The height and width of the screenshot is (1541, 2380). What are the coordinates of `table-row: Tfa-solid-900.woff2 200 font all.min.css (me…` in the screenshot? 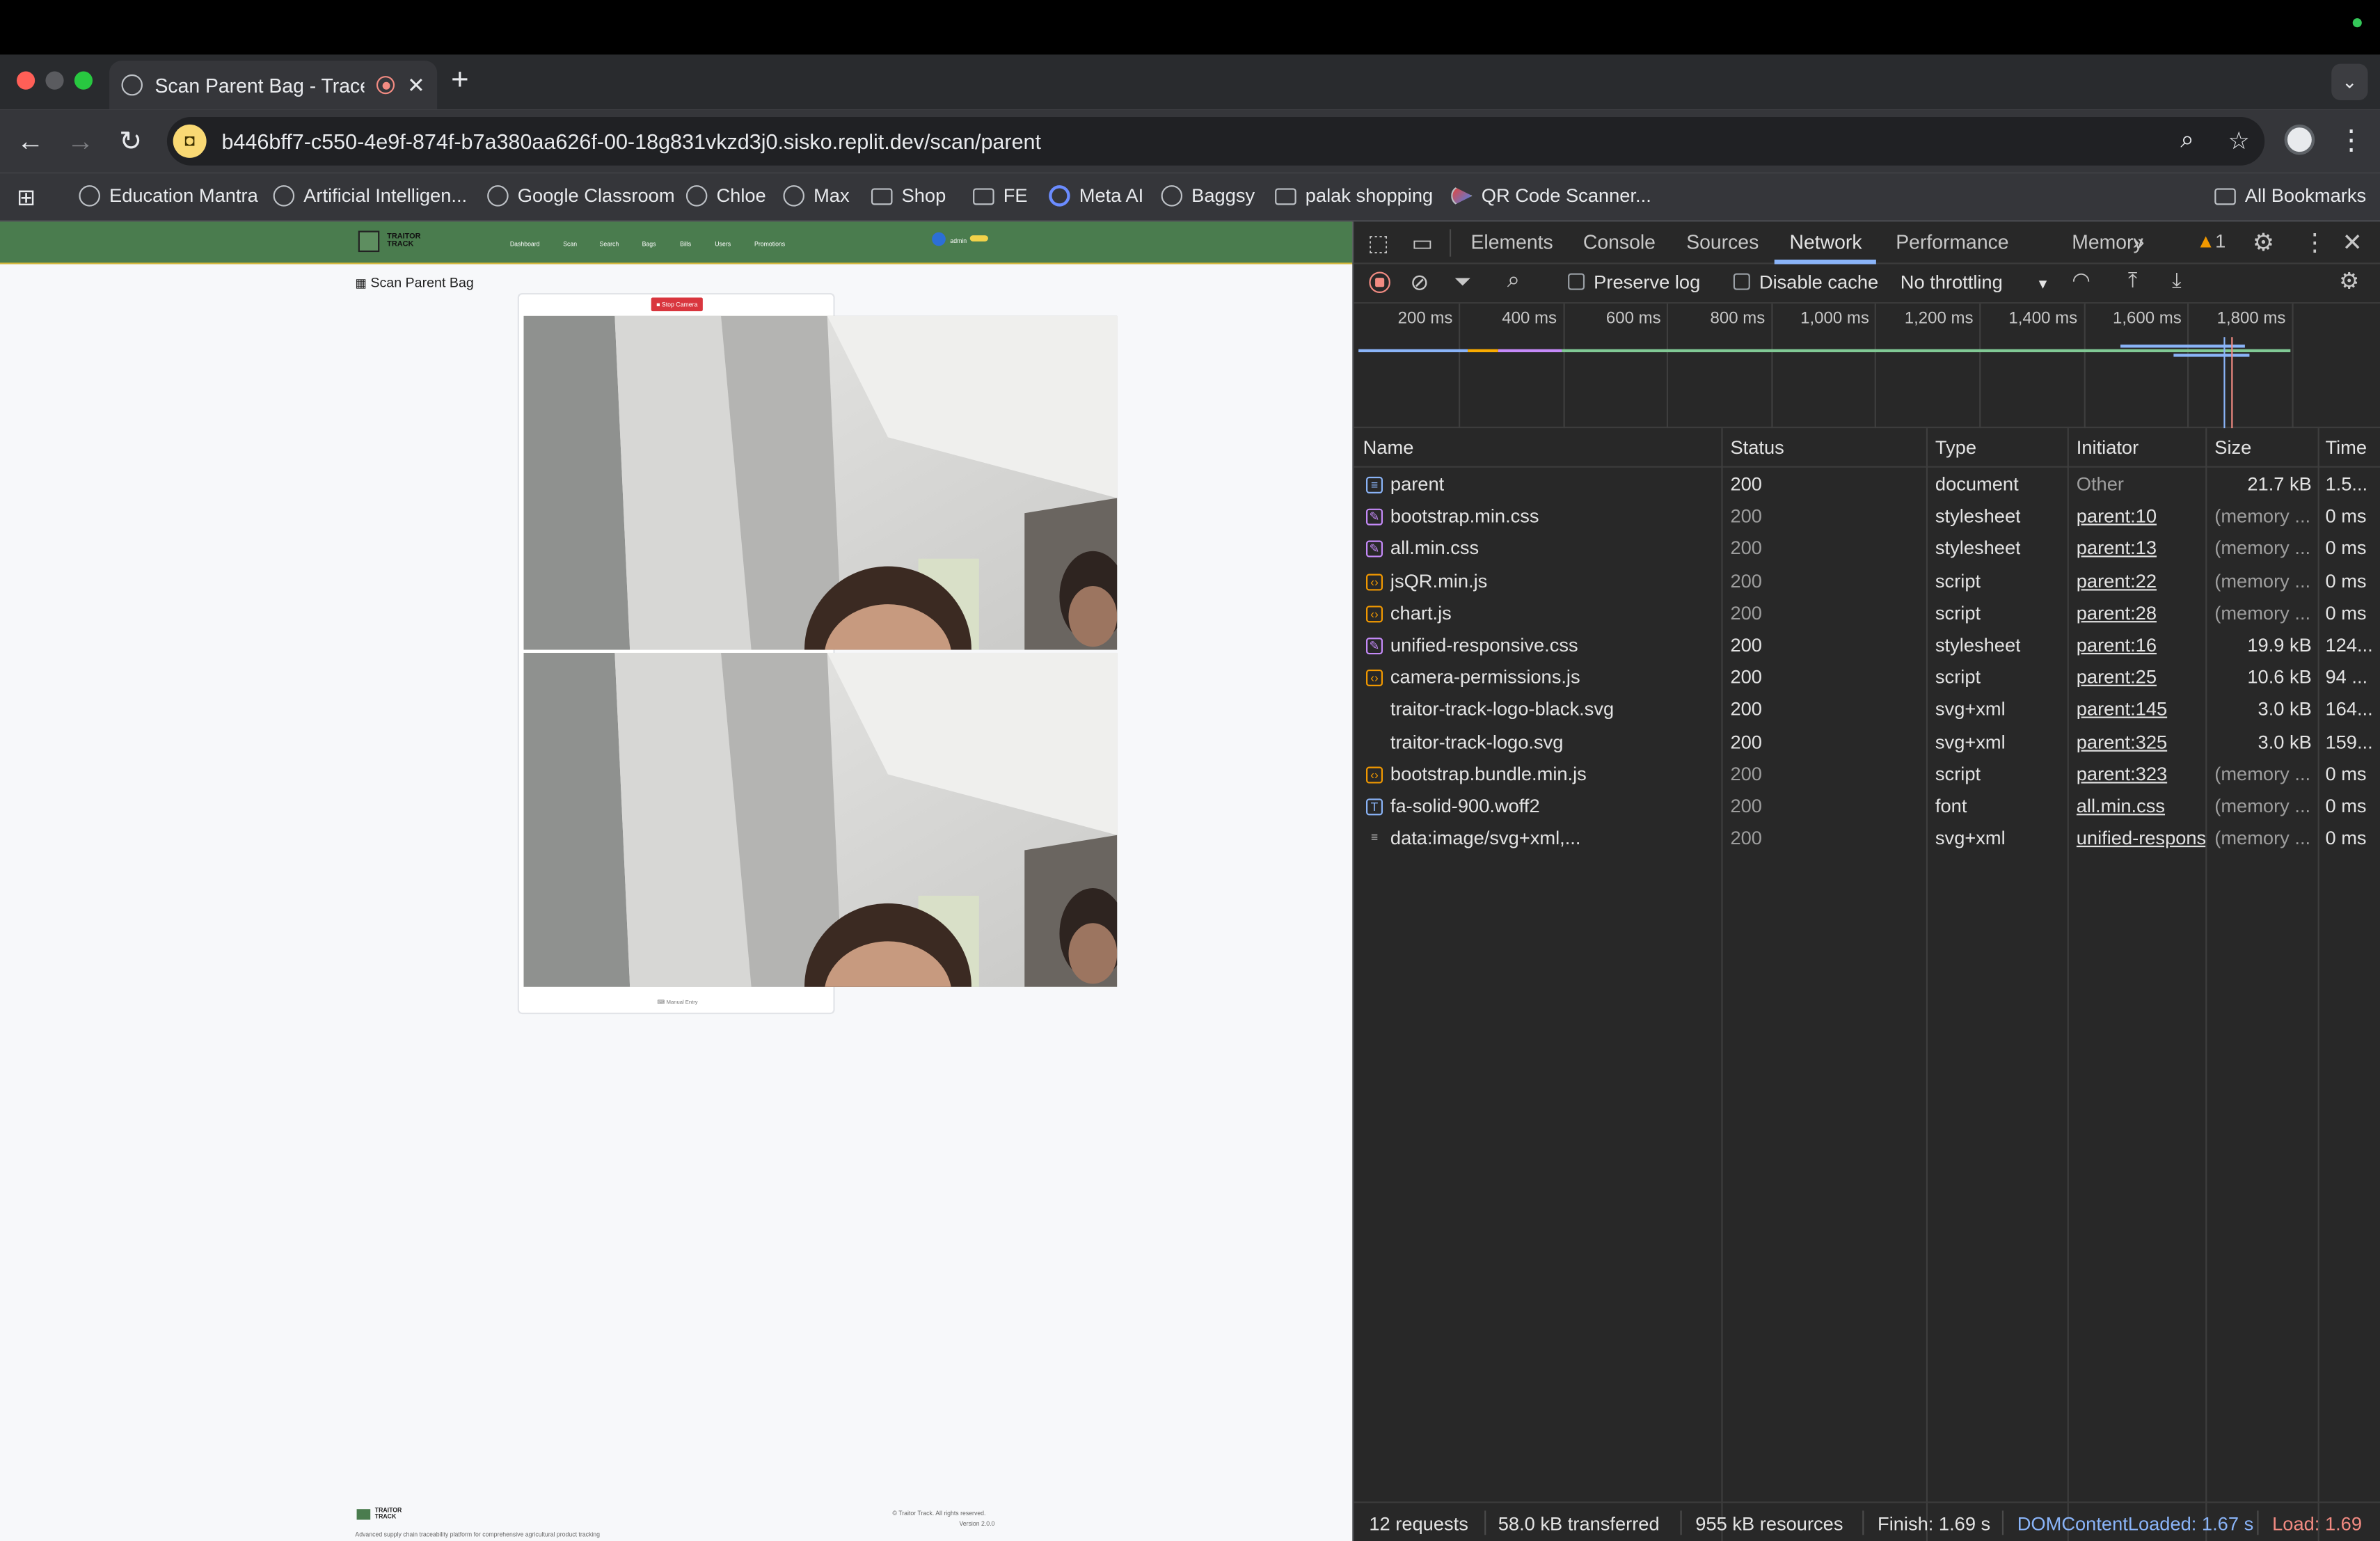 It's located at (1867, 807).